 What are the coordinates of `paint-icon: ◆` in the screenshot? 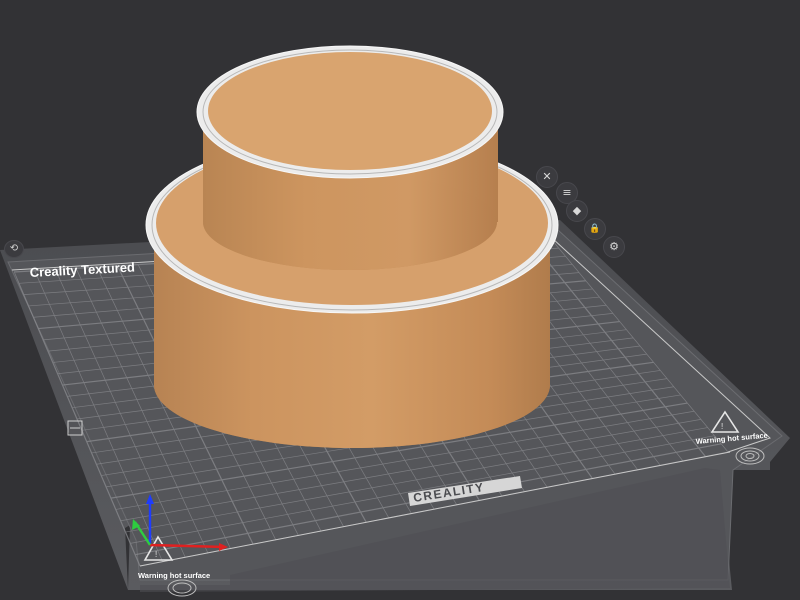 It's located at (577, 211).